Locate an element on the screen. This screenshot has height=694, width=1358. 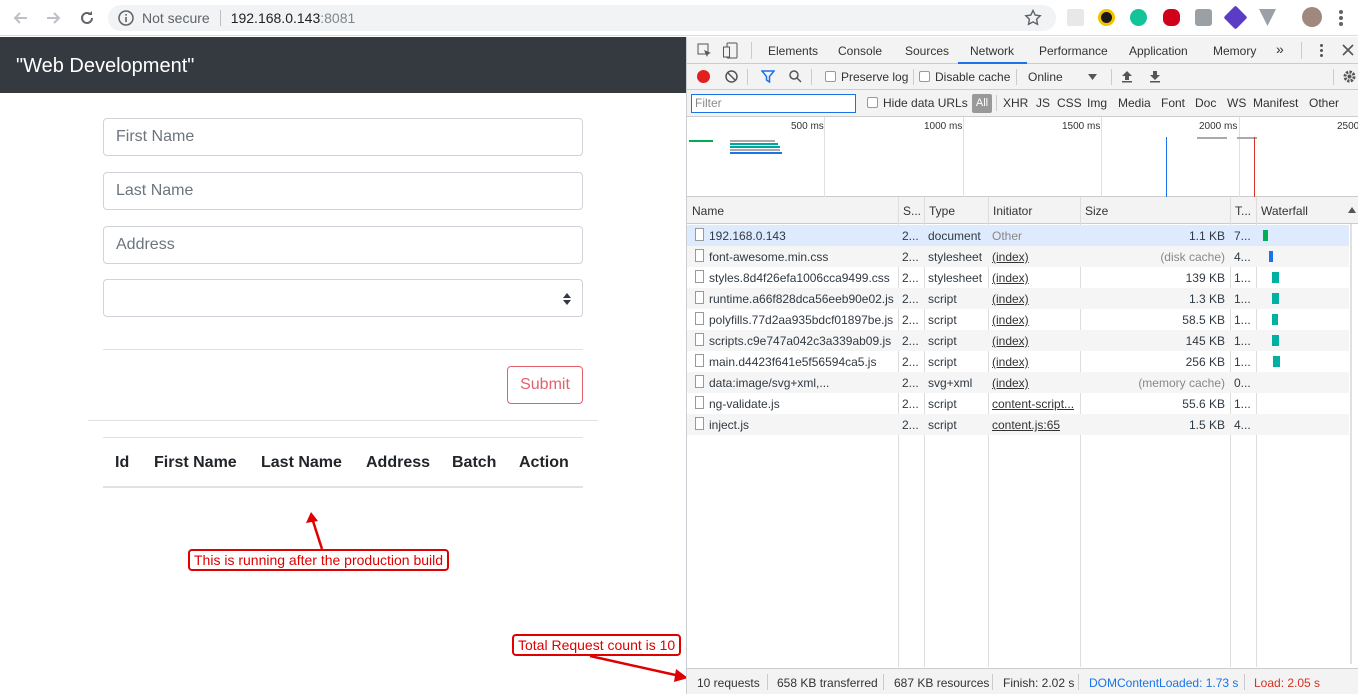
grammarly-icon is located at coordinates (1138, 17).